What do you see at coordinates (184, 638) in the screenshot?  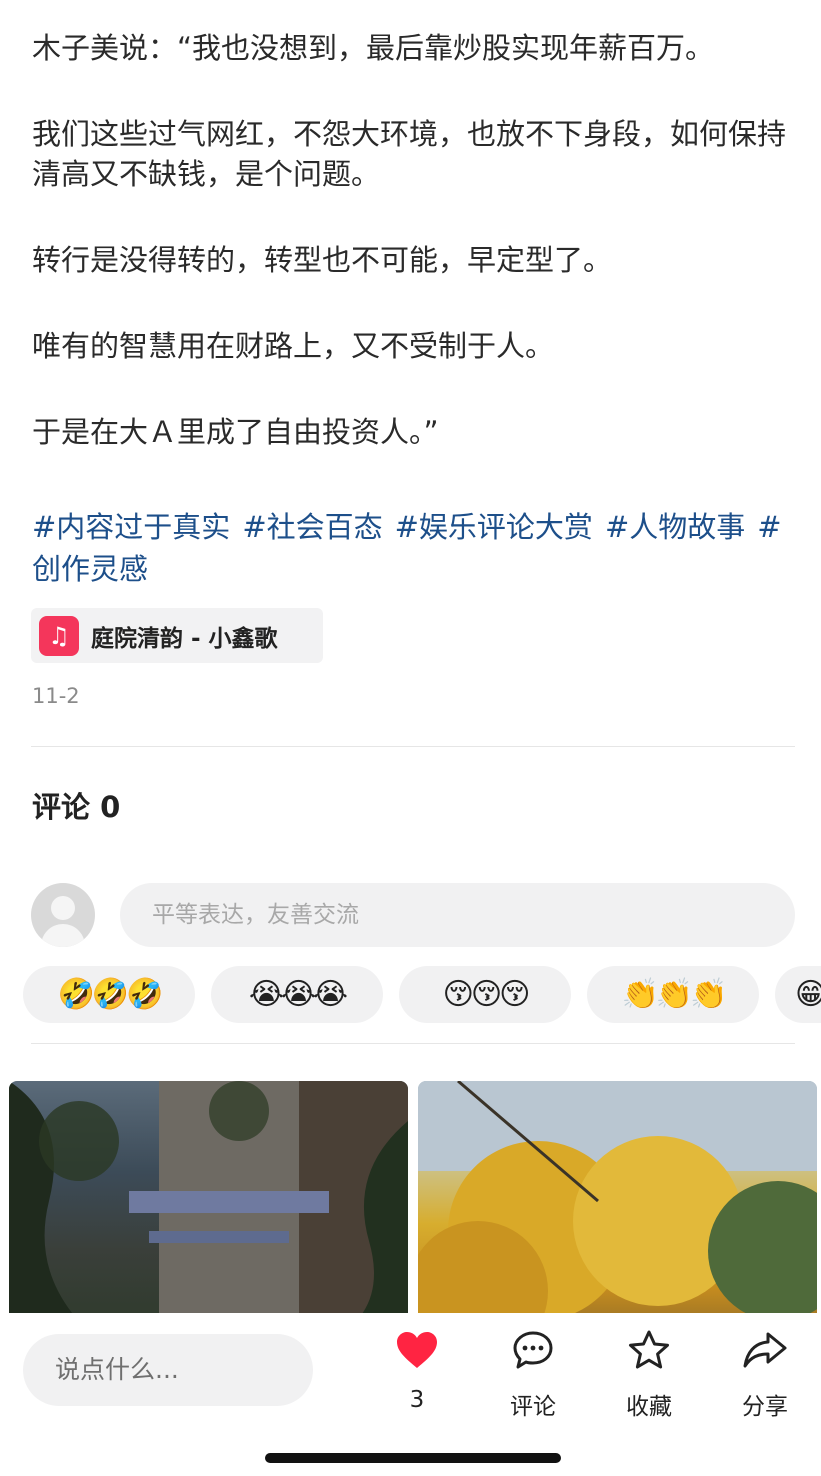 I see `music-title: 庭院清韵 - 小鑫歌` at bounding box center [184, 638].